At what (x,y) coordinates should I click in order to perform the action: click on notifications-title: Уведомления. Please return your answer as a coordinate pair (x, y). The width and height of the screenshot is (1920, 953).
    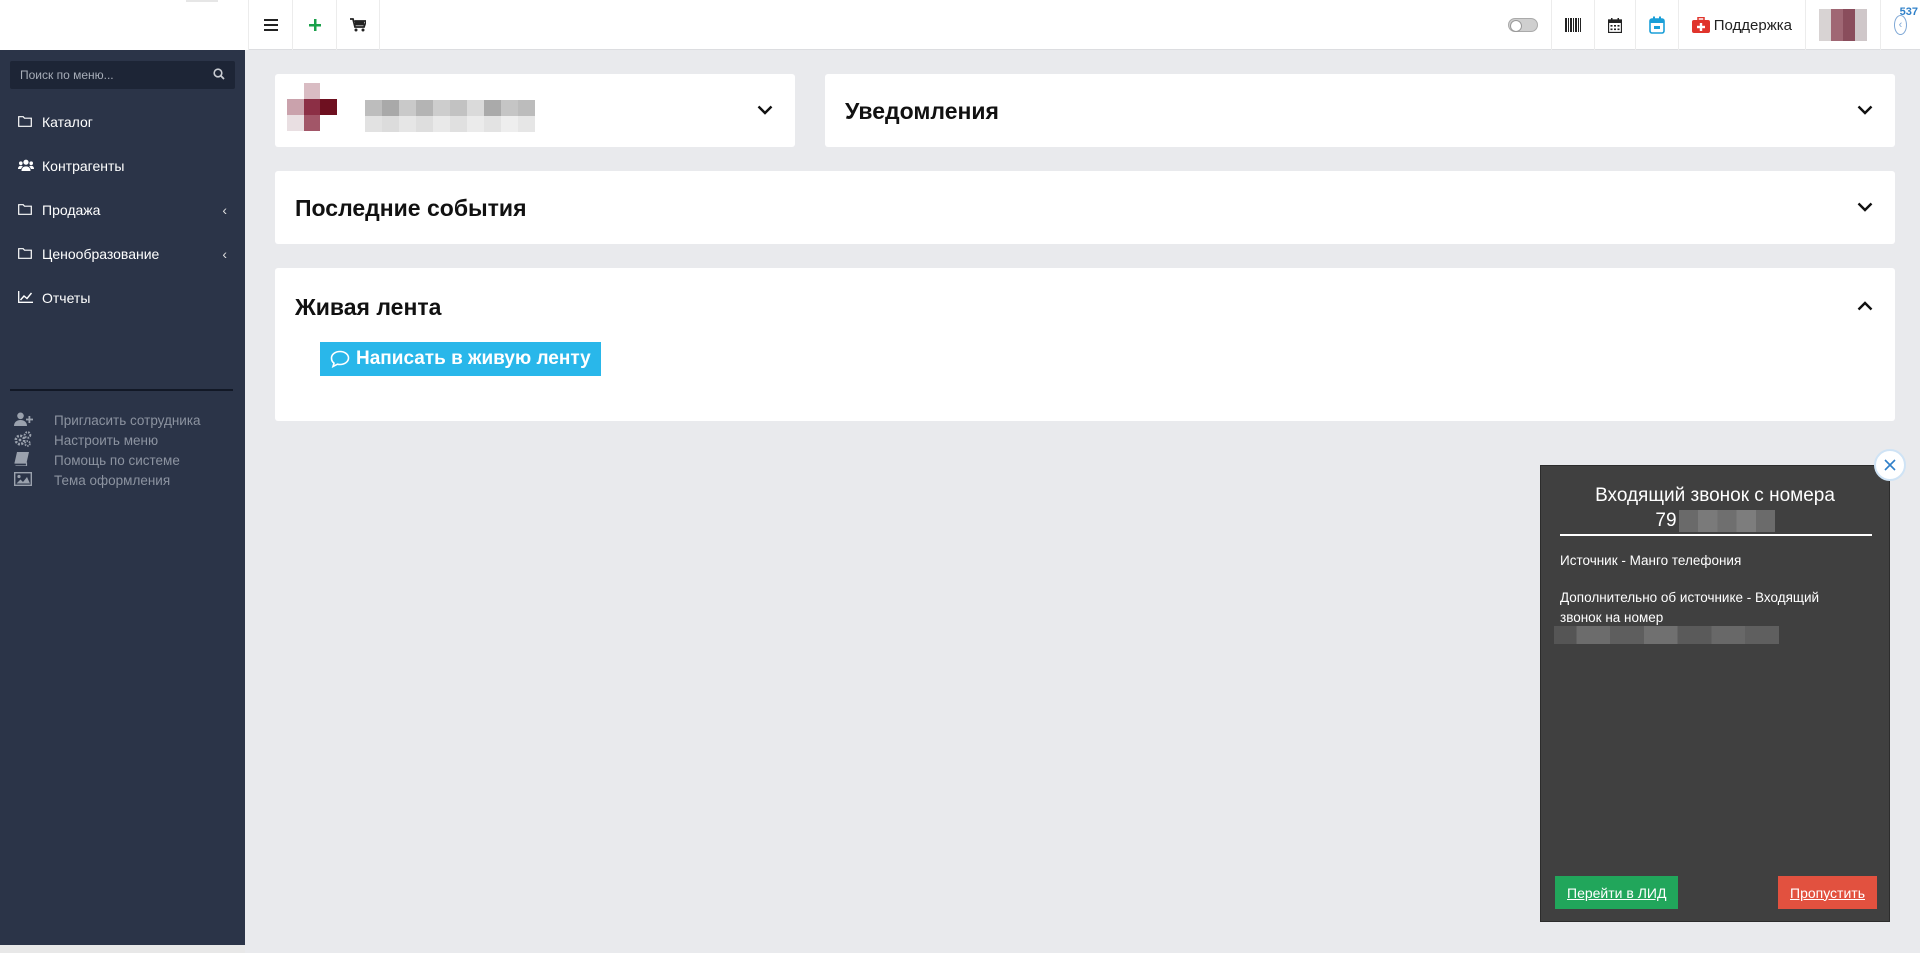
    Looking at the image, I should click on (922, 111).